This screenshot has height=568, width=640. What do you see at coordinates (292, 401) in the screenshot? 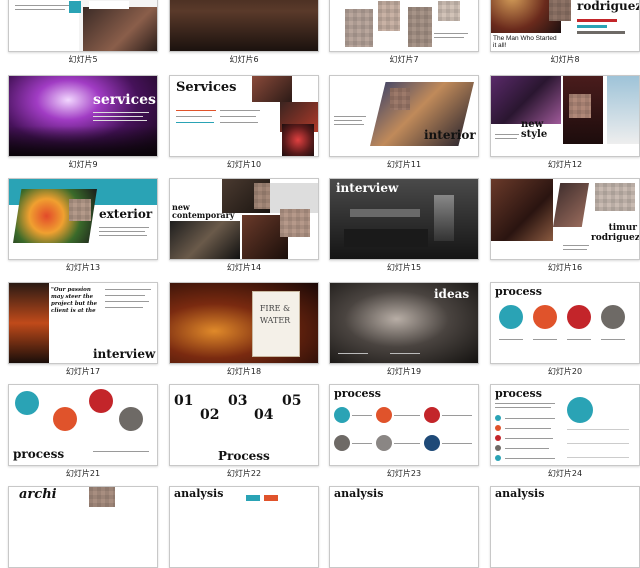
I see `slide-number-5: 05` at bounding box center [292, 401].